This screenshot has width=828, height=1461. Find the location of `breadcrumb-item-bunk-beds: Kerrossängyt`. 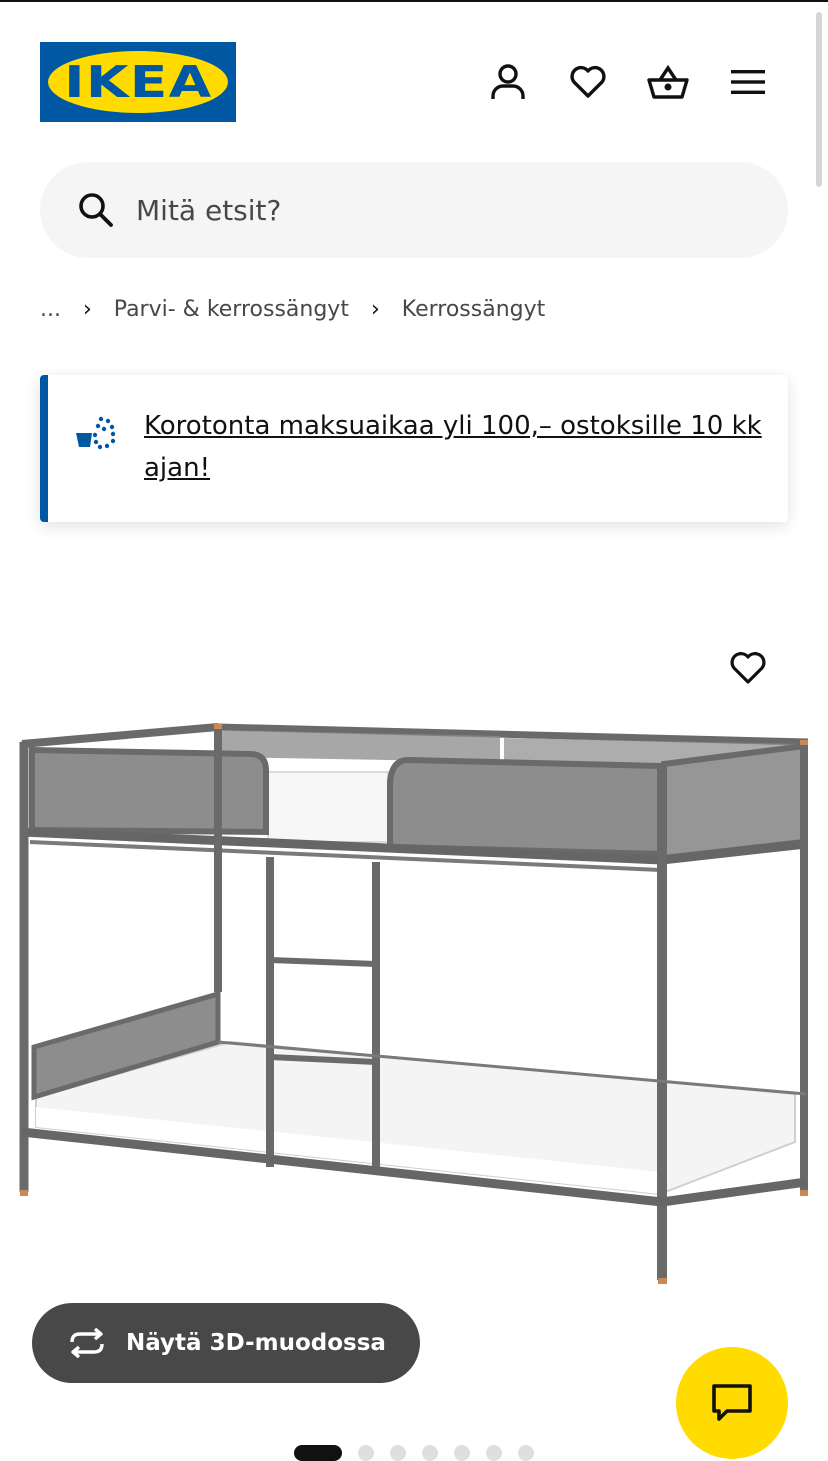

breadcrumb-item-bunk-beds: Kerrossängyt is located at coordinates (474, 309).